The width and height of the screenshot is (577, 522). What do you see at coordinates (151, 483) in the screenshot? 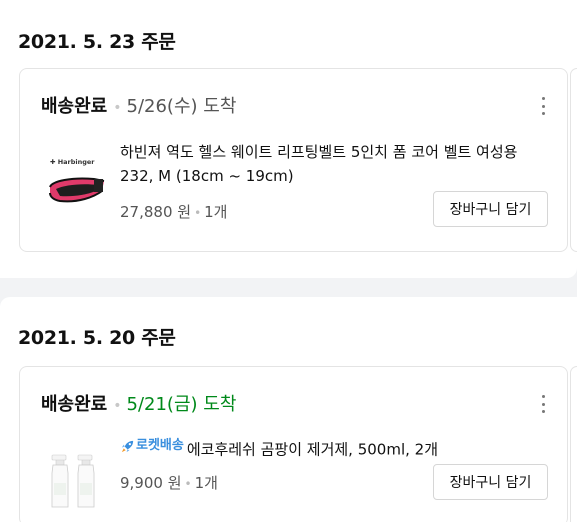
I see `product-price: 9,900 원` at bounding box center [151, 483].